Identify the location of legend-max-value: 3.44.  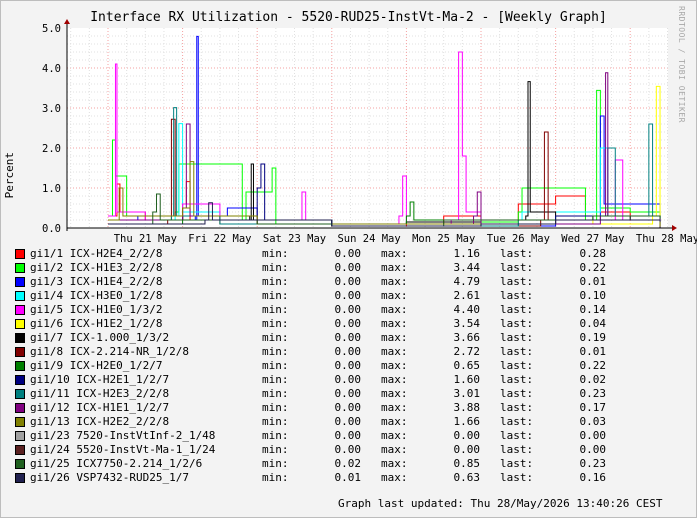
(467, 267).